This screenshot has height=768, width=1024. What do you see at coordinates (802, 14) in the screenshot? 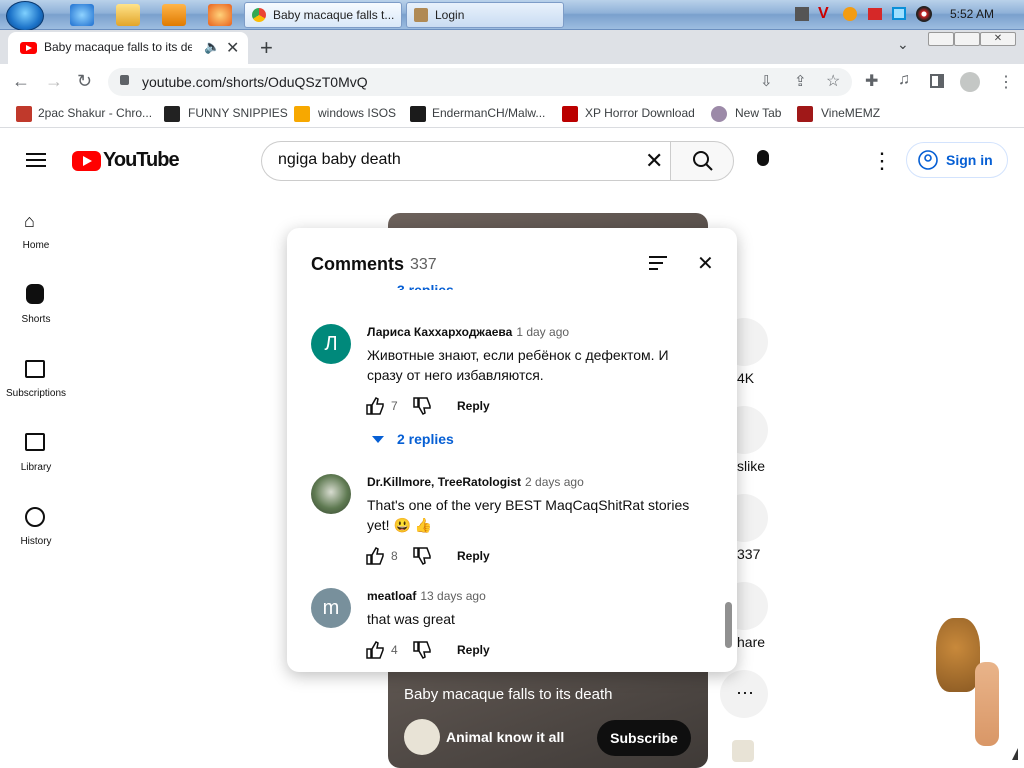
I see `tray-icon` at bounding box center [802, 14].